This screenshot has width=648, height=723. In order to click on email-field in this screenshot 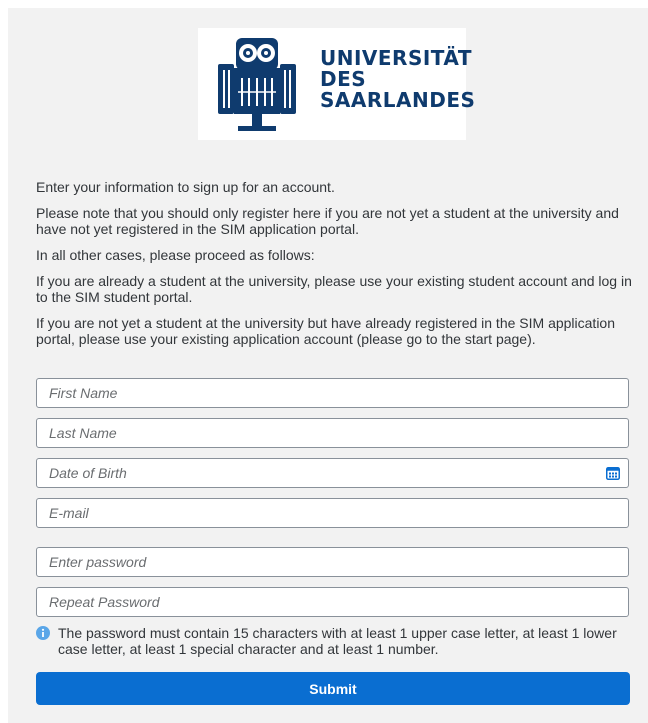, I will do `click(332, 513)`.